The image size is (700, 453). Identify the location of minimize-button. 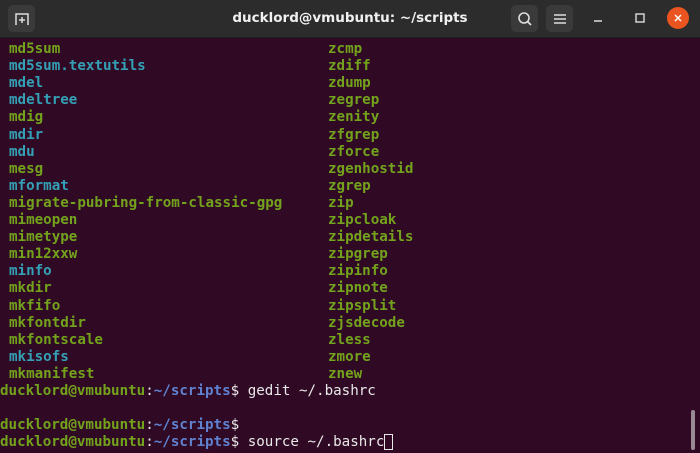
(598, 18).